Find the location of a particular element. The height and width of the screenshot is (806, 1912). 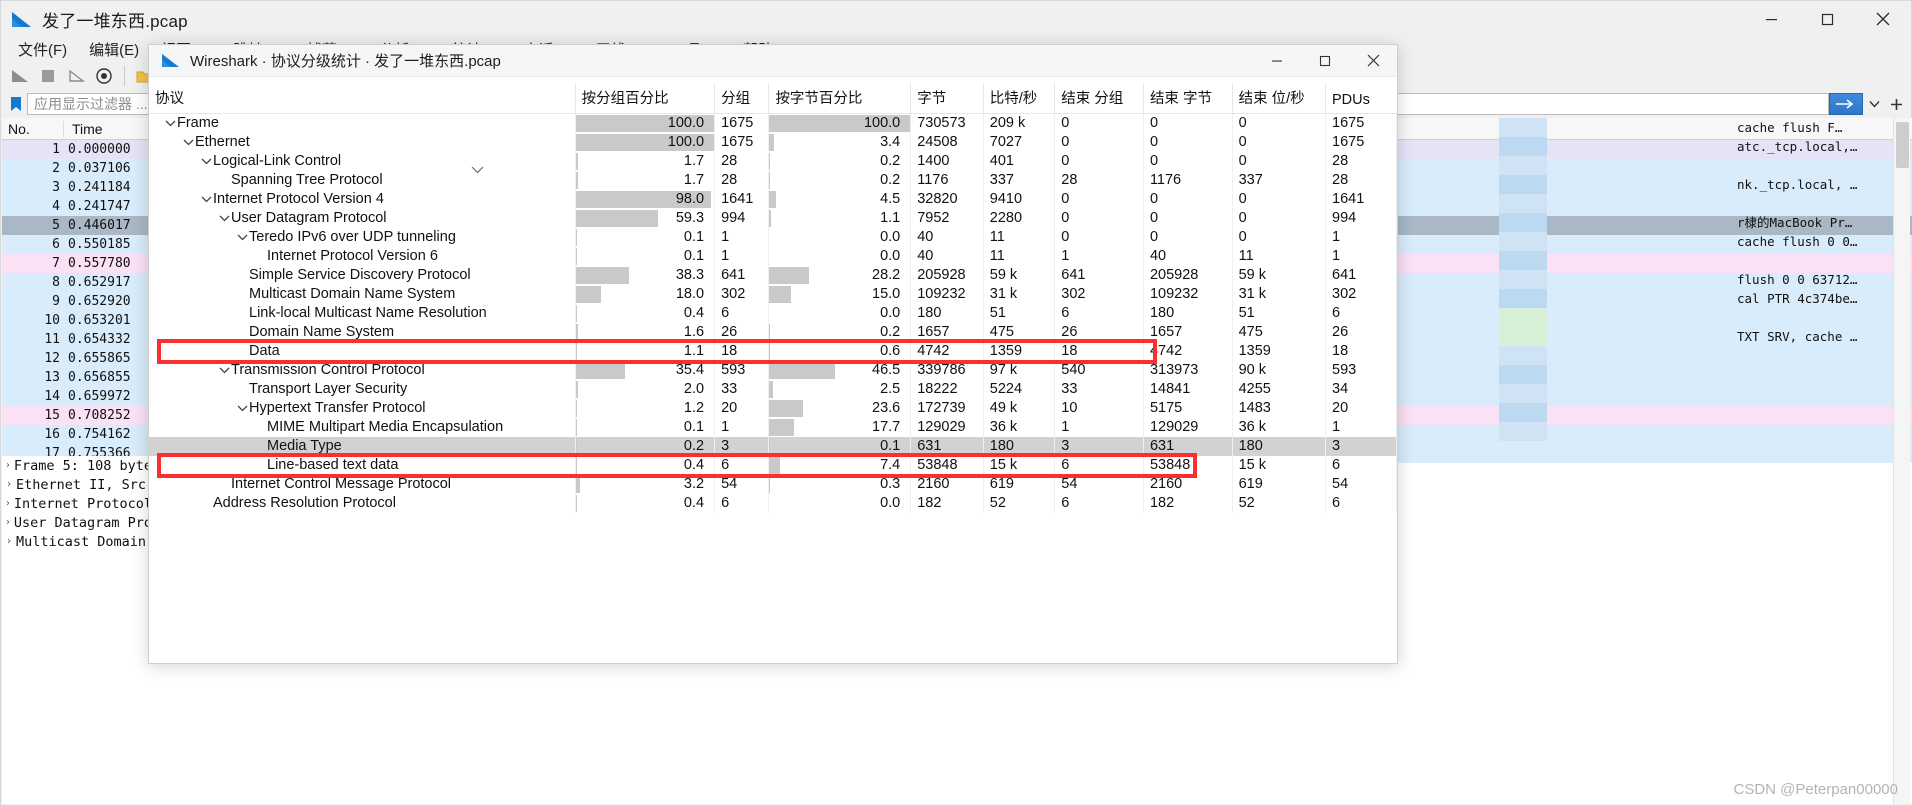

table-row: Ethernet 100.0 1675 3.4 24508 7027 0 0 0 1675 is located at coordinates (773, 142).